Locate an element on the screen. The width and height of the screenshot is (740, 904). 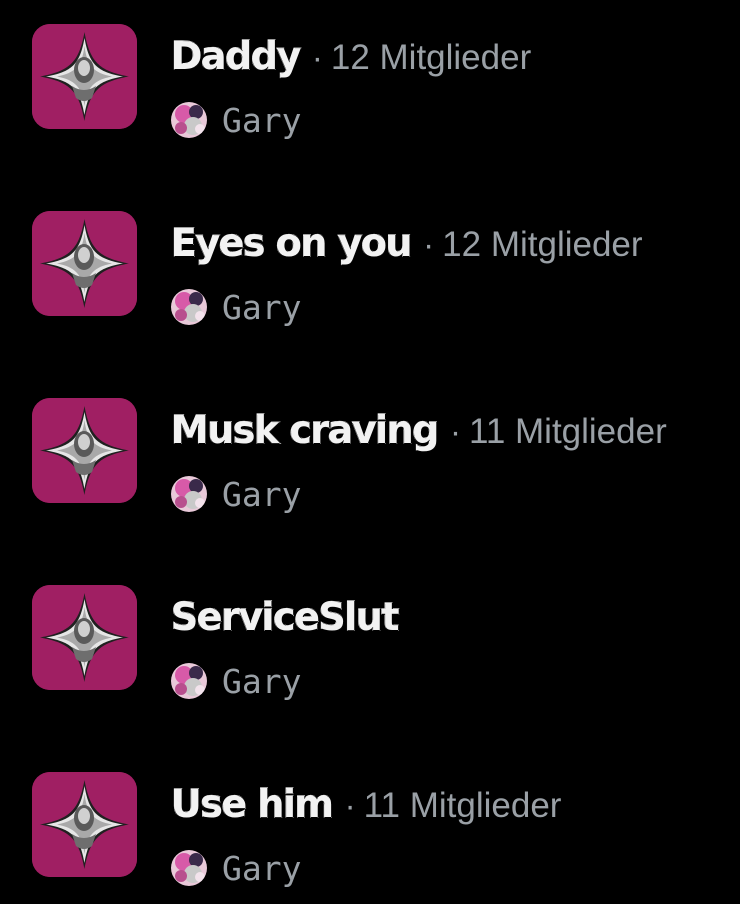
list-title-line: ServiceSlut is located at coordinates (294, 619).